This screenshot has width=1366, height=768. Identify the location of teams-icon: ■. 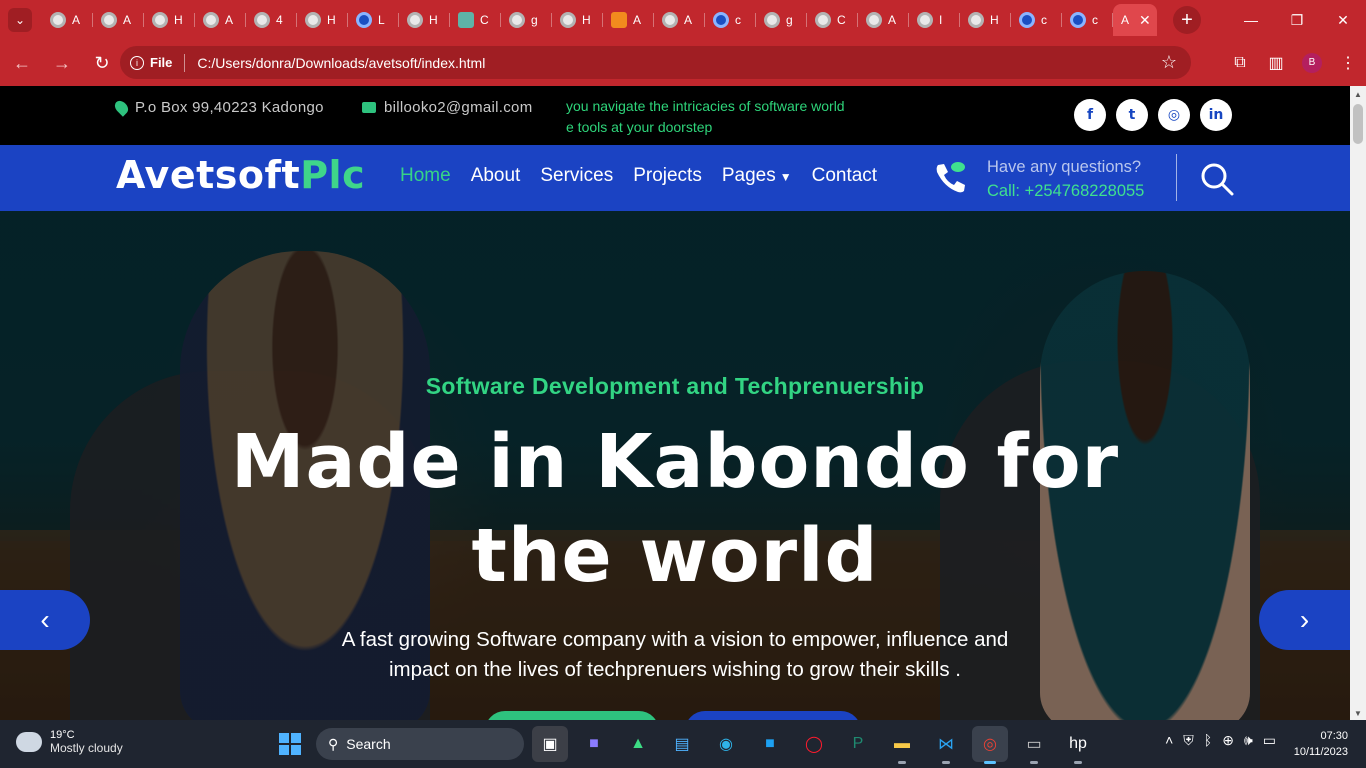
(594, 744).